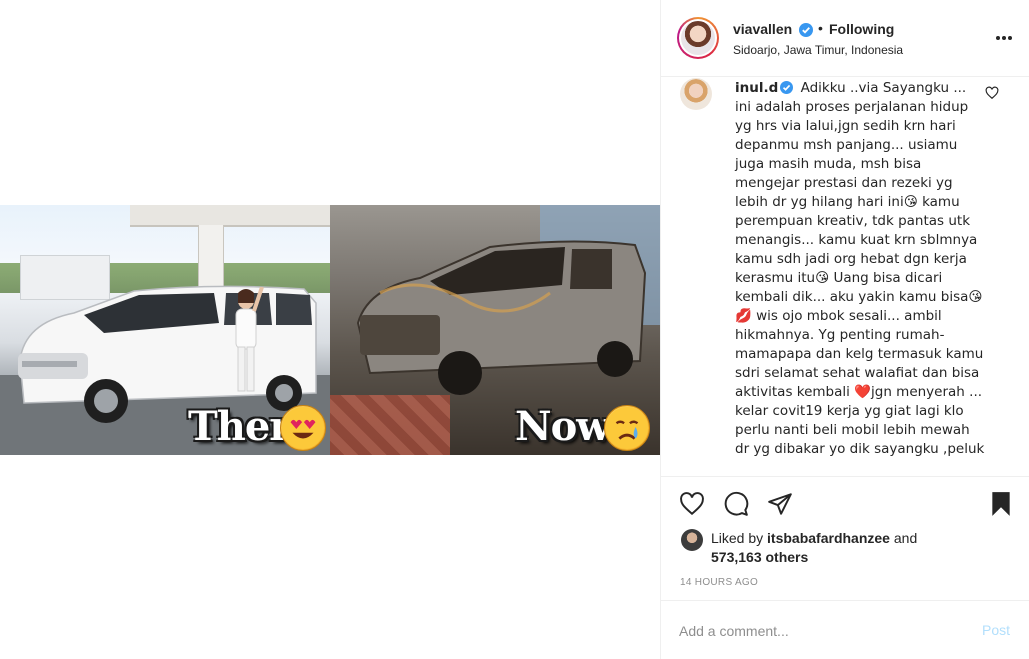 The width and height of the screenshot is (1029, 659). I want to click on white-van, so click(167, 354).